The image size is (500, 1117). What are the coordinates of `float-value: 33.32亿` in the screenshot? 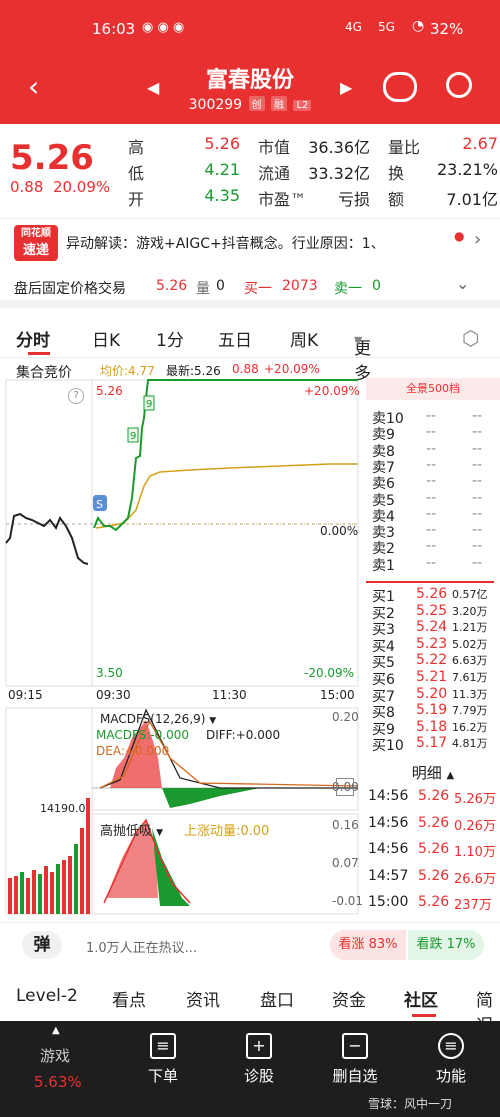 It's located at (339, 173).